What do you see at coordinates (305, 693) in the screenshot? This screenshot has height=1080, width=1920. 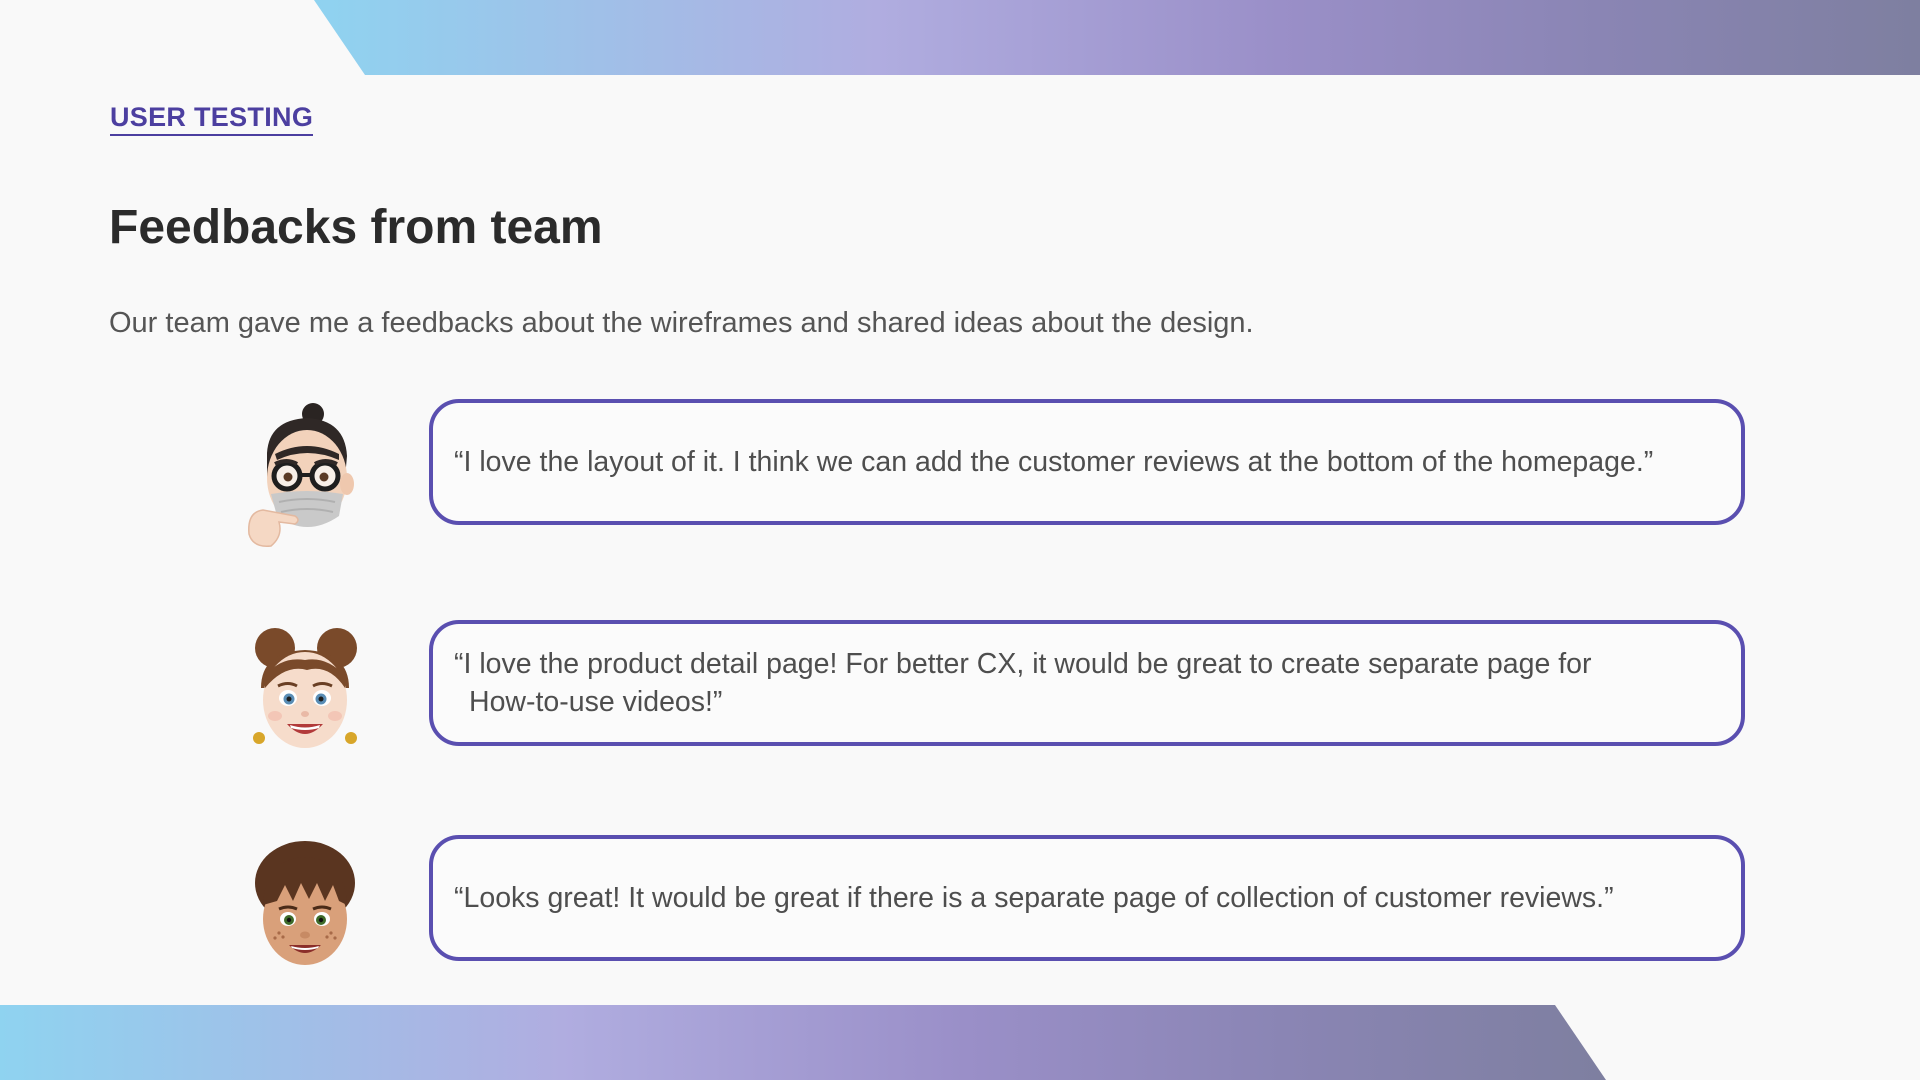 I see `woman-with-hair-buns-avatar` at bounding box center [305, 693].